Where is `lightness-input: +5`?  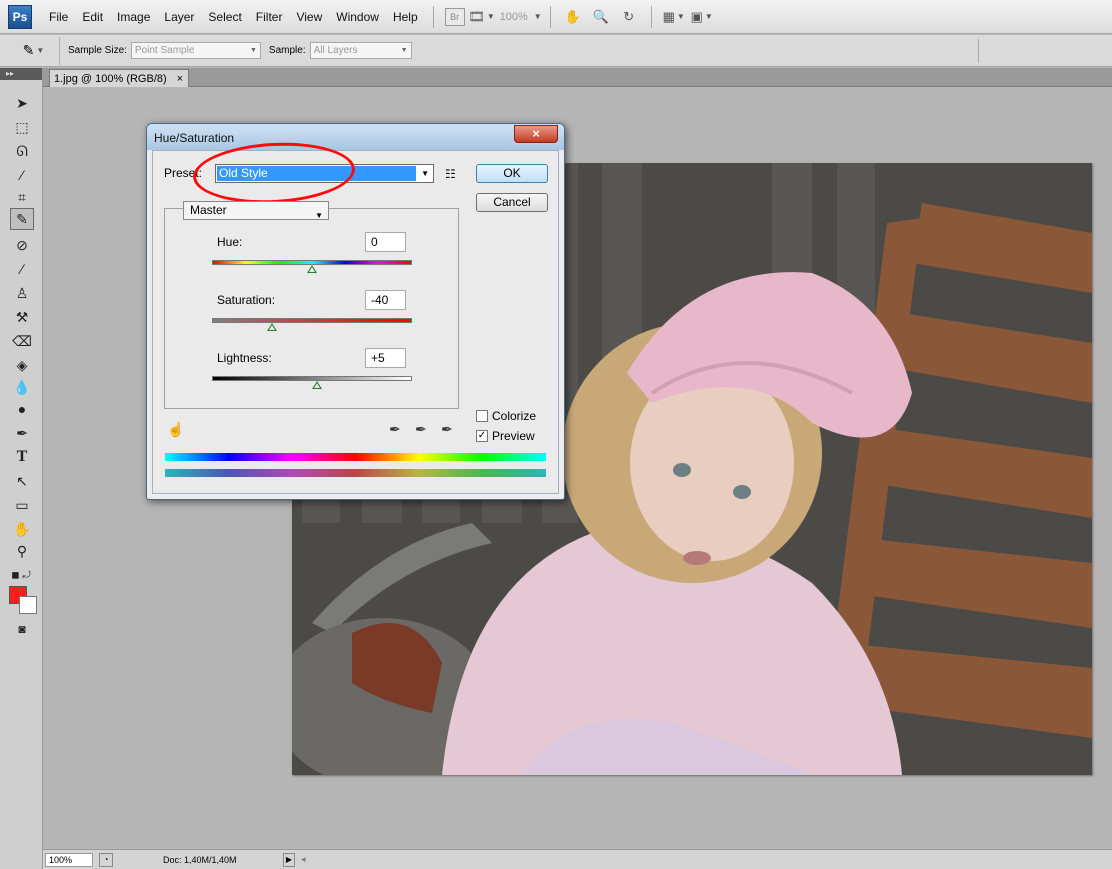
lightness-input: +5 is located at coordinates (385, 358).